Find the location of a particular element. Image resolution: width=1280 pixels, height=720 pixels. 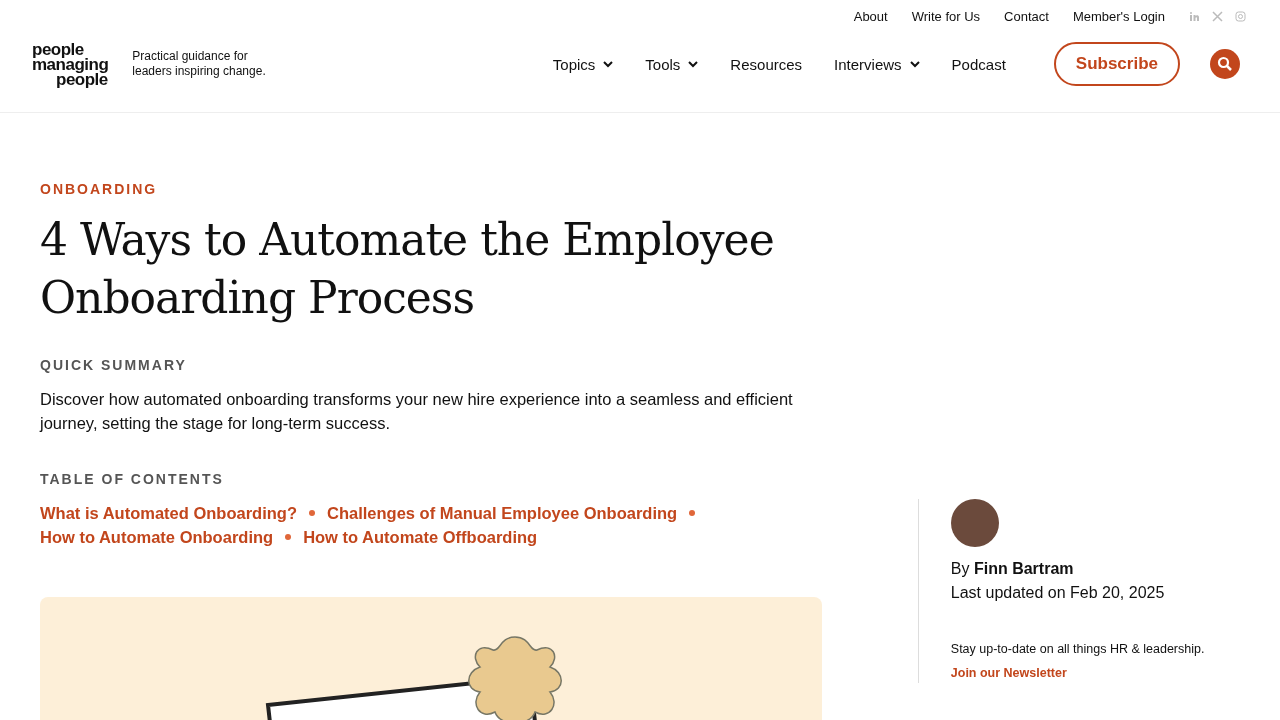

site-logo: people managing people is located at coordinates (70, 64).